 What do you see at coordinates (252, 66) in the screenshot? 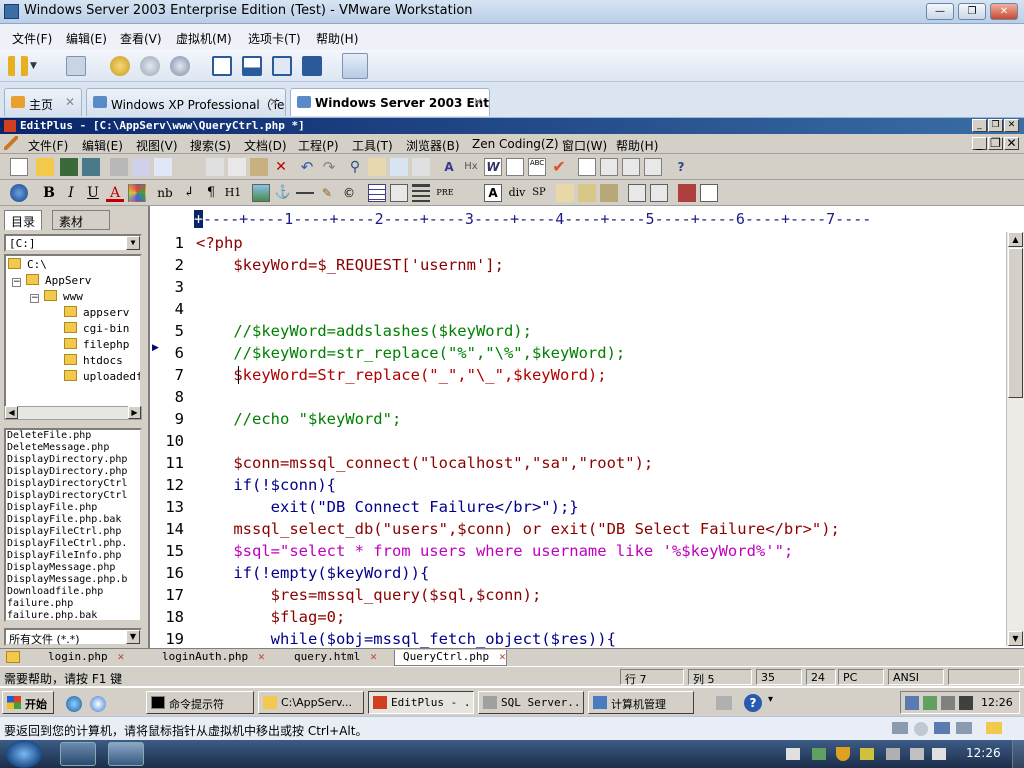
I see `console-view-icon` at bounding box center [252, 66].